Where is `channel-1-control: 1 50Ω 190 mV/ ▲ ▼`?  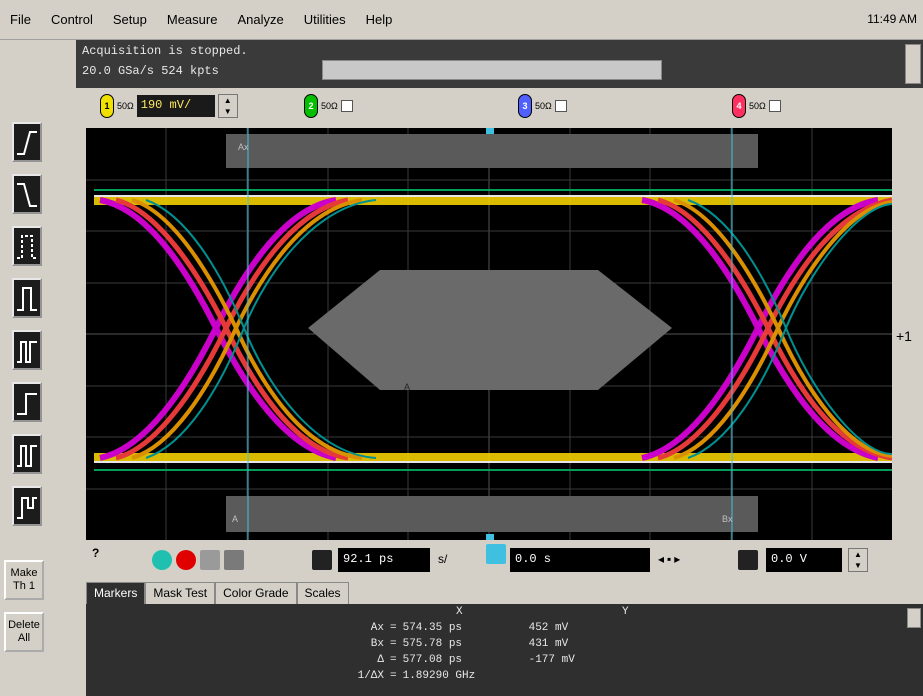 channel-1-control: 1 50Ω 190 mV/ ▲ ▼ is located at coordinates (169, 106).